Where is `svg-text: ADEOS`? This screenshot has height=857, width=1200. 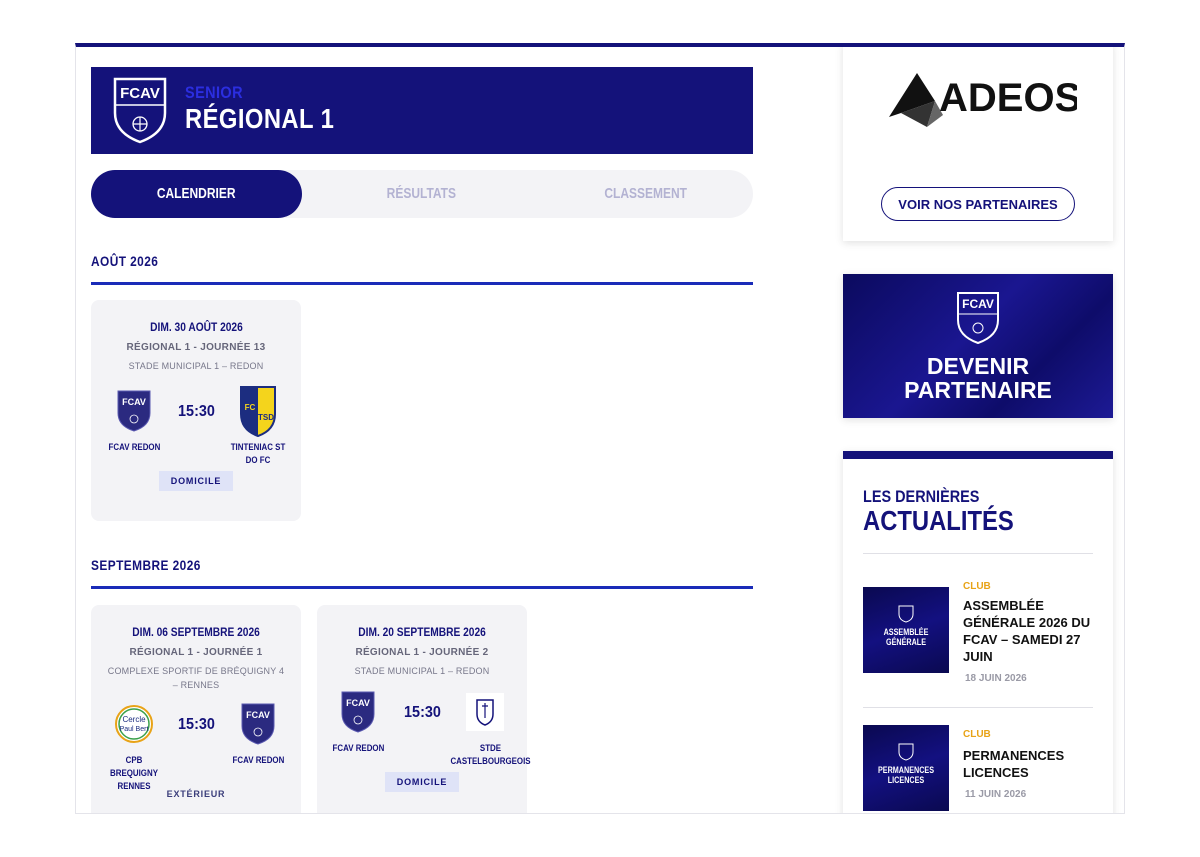
svg-text: ADEOS is located at coordinates (1008, 98).